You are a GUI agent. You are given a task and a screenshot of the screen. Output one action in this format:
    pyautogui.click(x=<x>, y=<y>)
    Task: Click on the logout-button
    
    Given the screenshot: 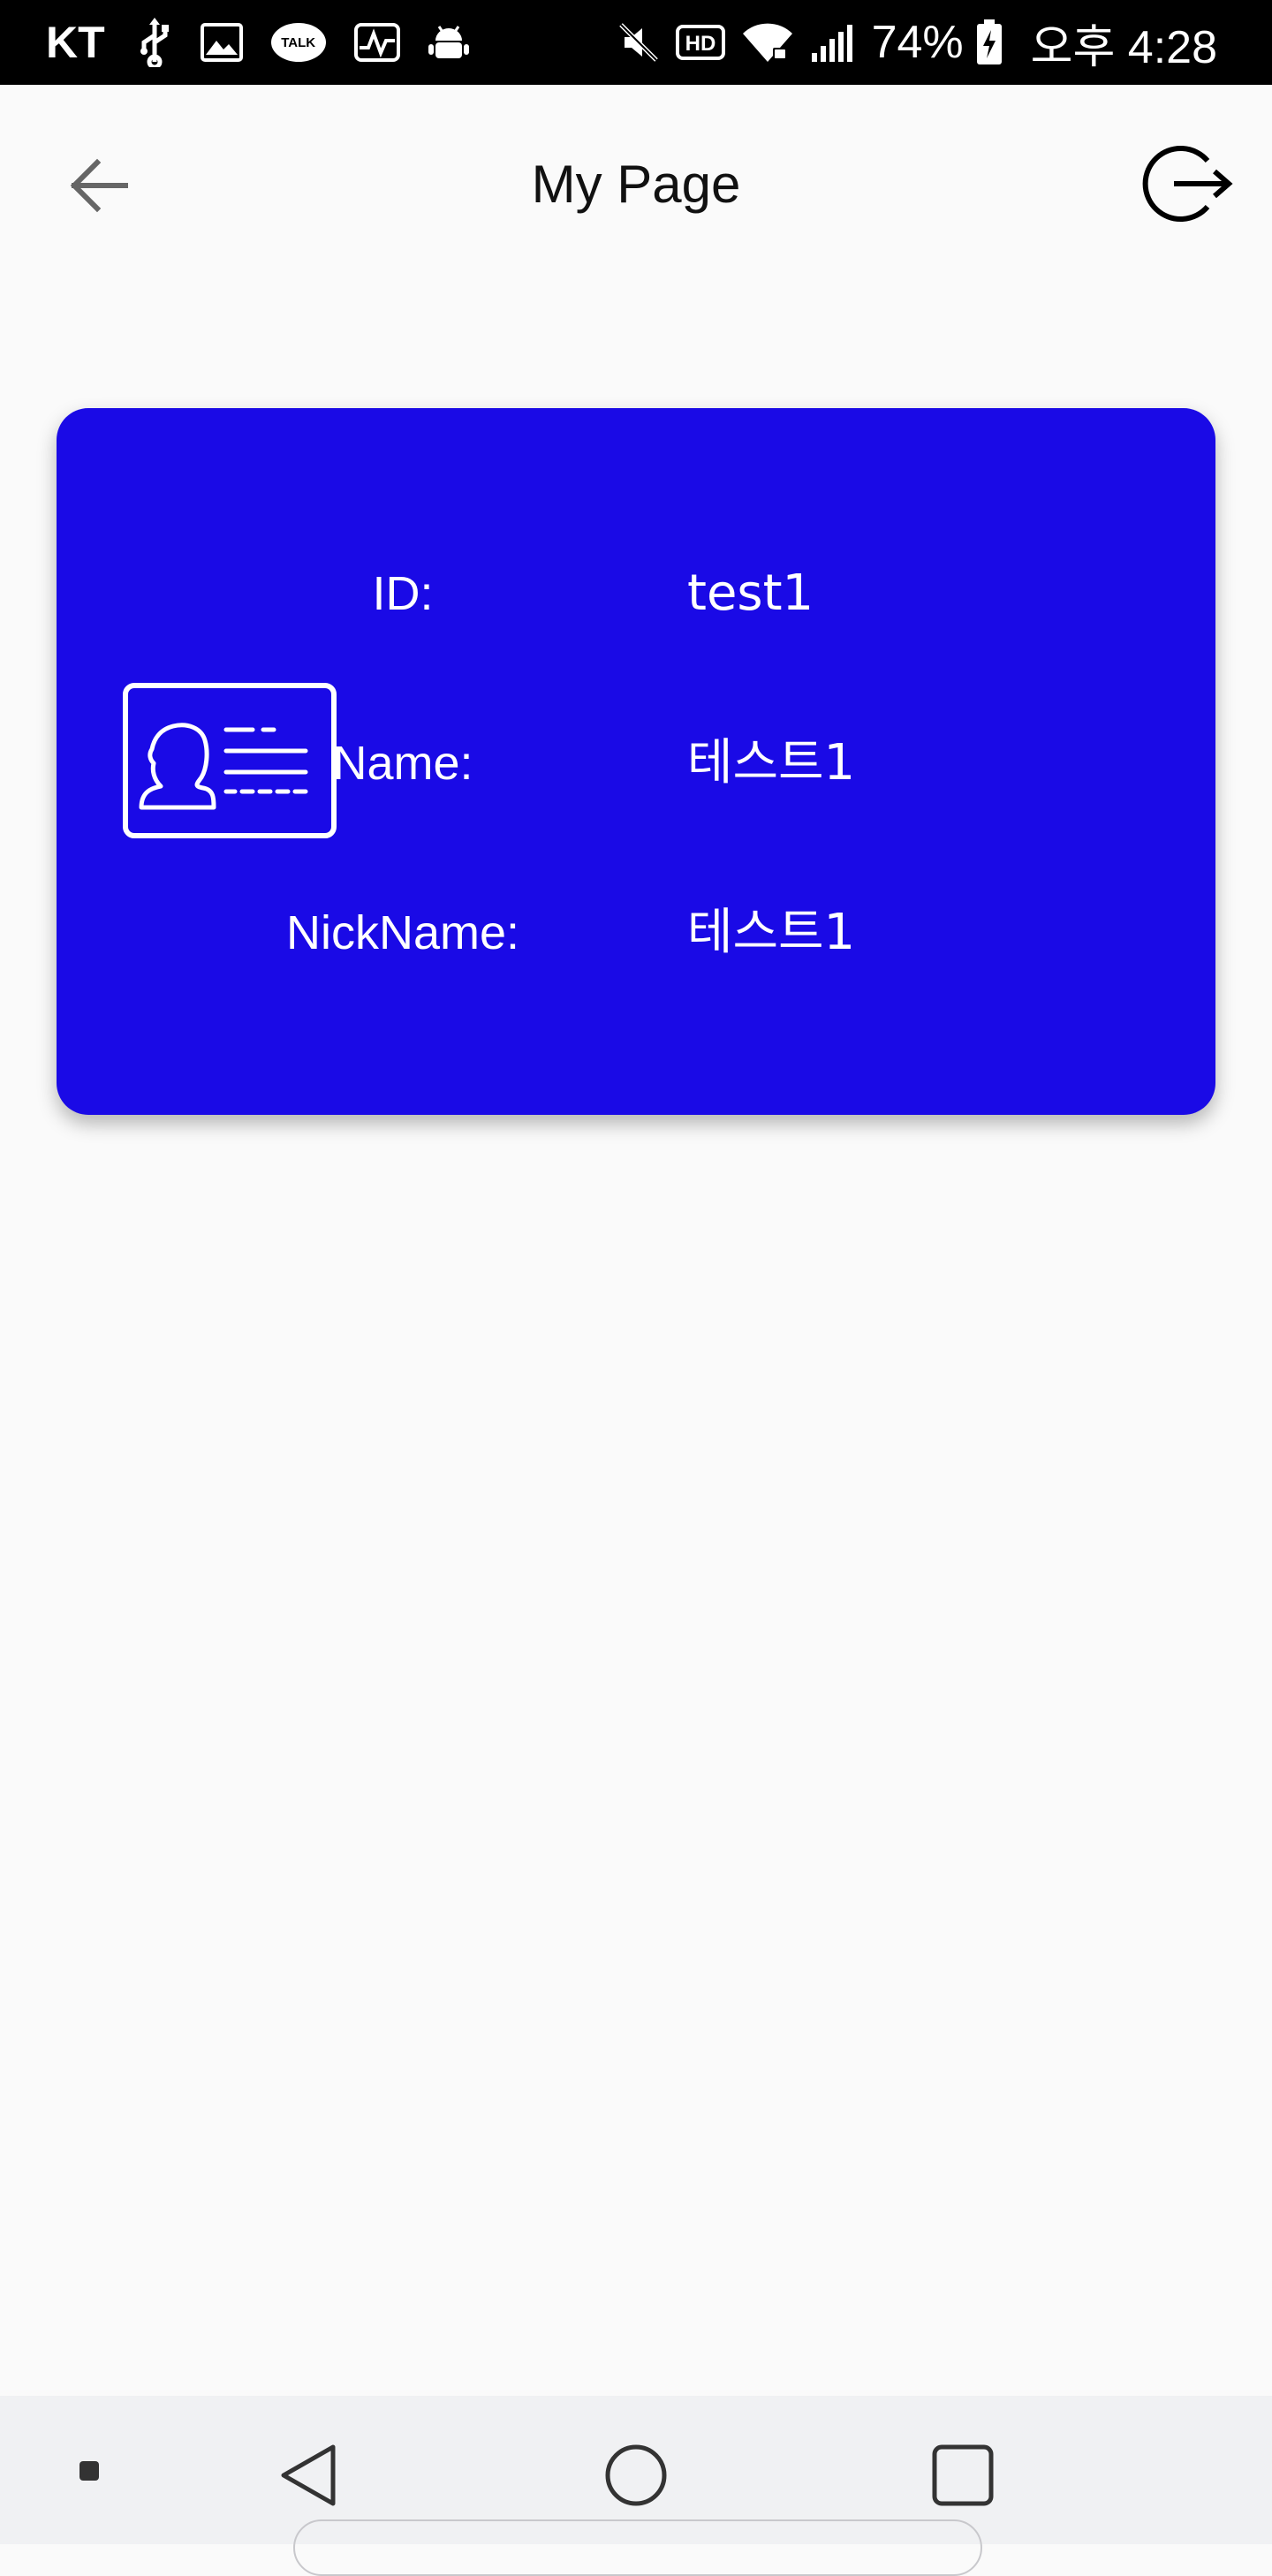 What is the action you would take?
    pyautogui.click(x=1188, y=184)
    